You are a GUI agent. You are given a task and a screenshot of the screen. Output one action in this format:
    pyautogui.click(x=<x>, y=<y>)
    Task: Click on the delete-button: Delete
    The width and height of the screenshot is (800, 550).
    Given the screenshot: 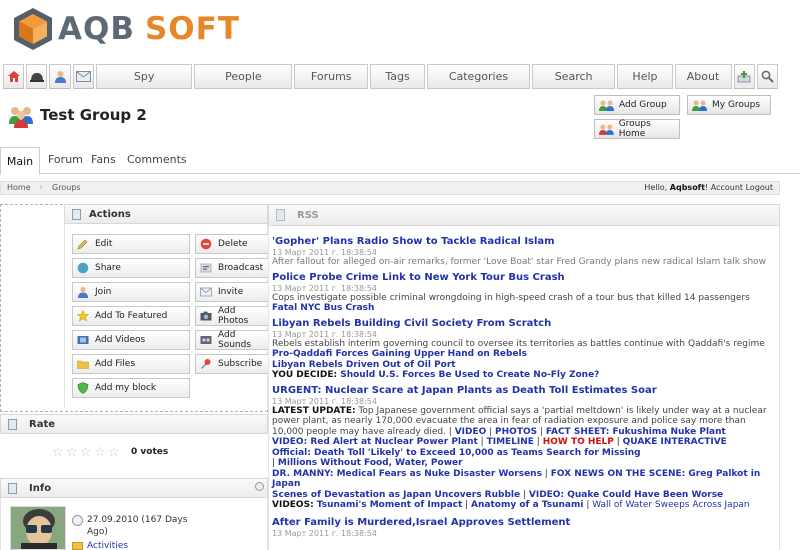 What is the action you would take?
    pyautogui.click(x=231, y=244)
    